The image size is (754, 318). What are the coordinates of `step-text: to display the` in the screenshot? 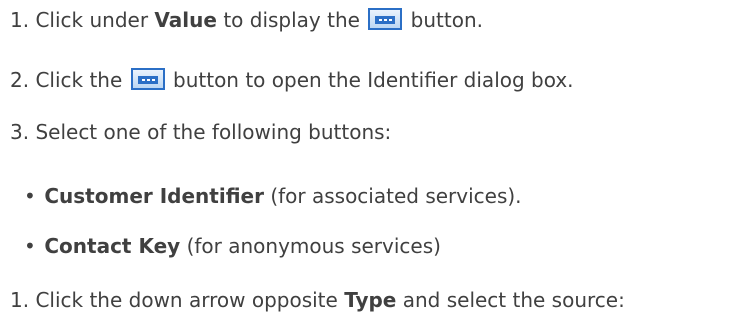 It's located at (291, 20).